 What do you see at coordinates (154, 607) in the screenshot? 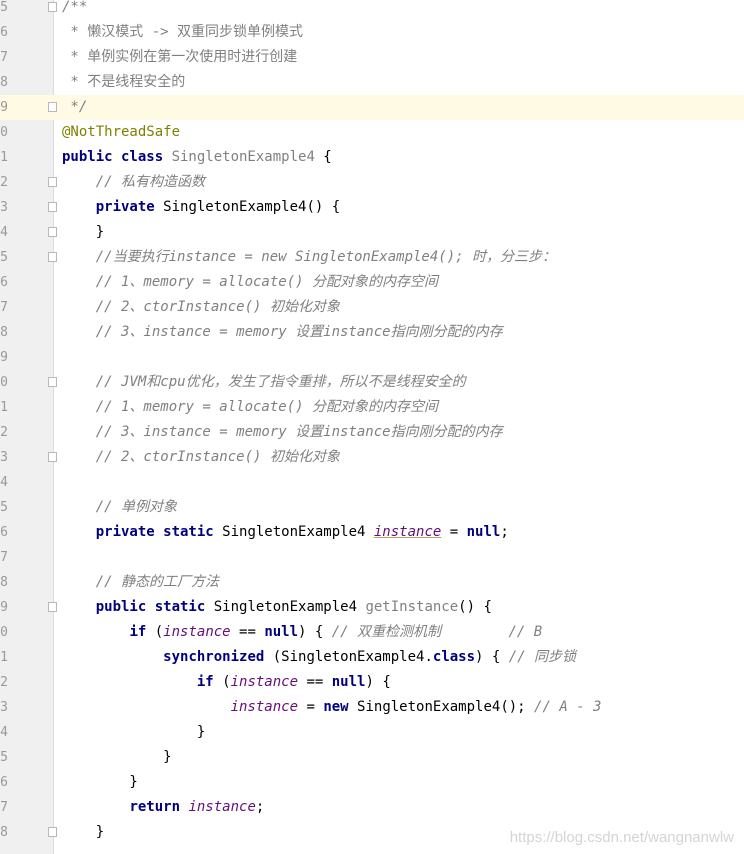
I see `code-token: public static` at bounding box center [154, 607].